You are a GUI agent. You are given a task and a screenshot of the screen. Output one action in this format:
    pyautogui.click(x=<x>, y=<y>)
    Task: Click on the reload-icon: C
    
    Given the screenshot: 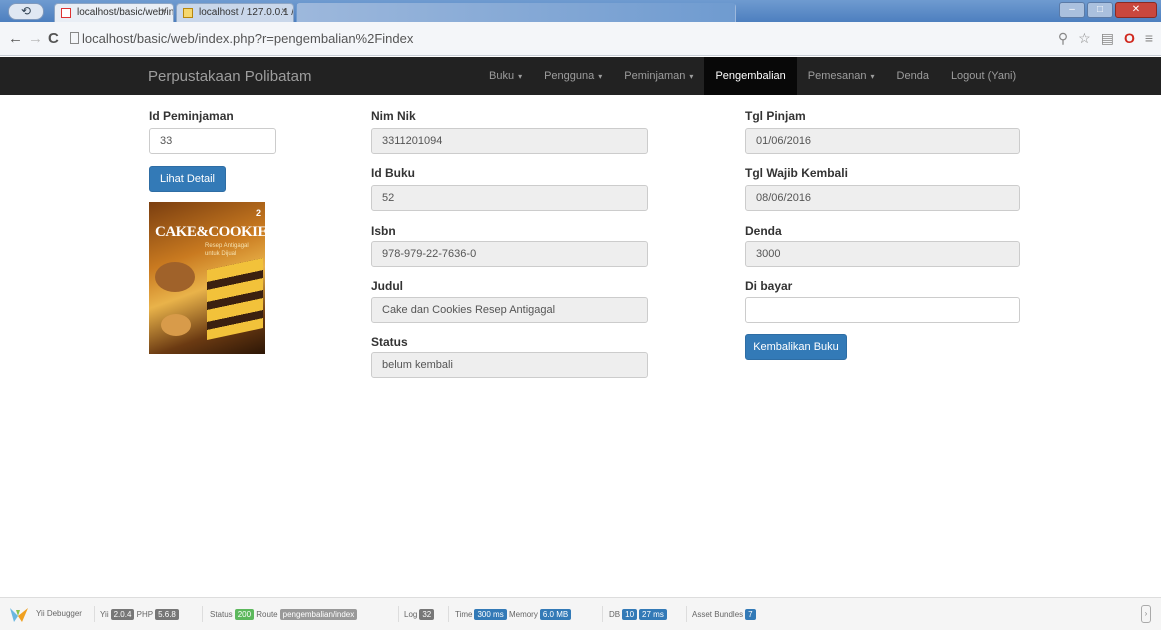 What is the action you would take?
    pyautogui.click(x=53, y=38)
    